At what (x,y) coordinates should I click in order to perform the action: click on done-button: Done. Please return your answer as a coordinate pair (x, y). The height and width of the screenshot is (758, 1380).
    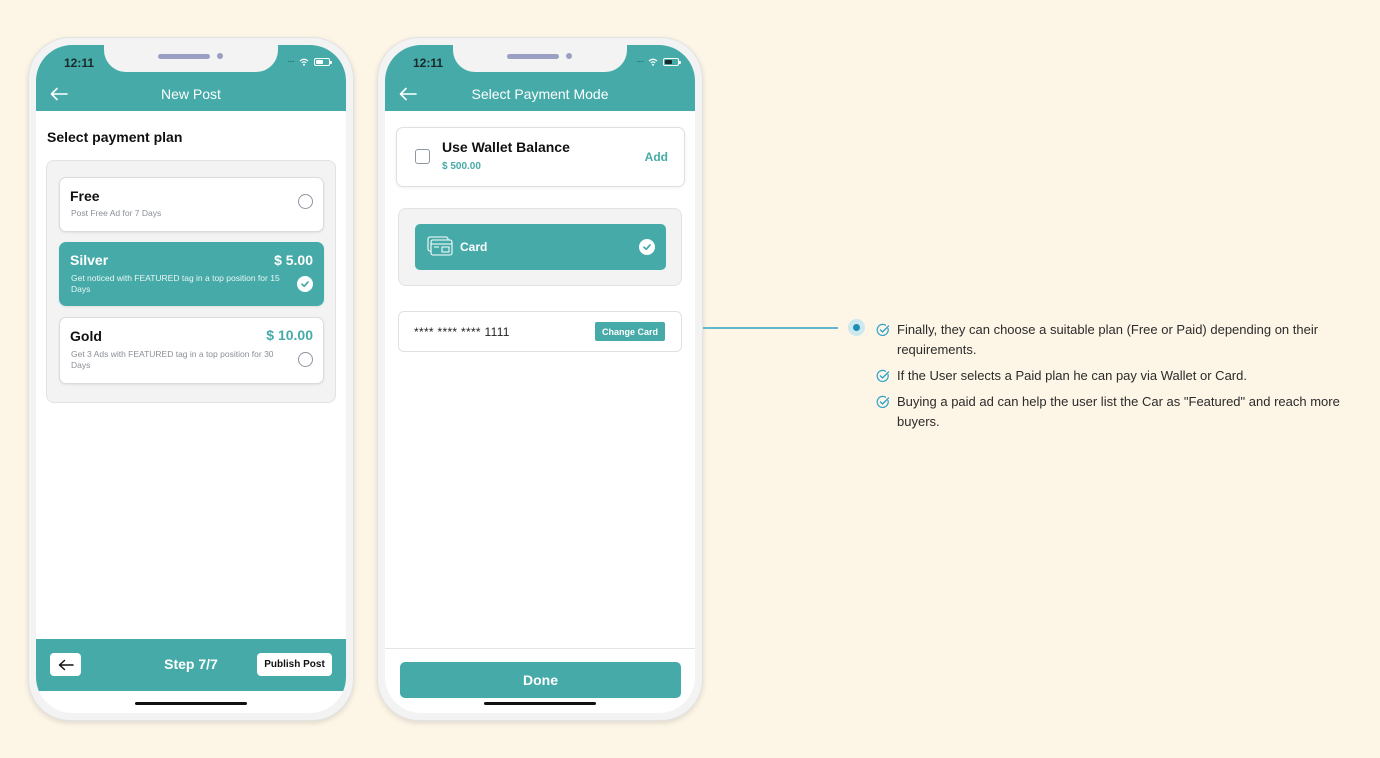
    Looking at the image, I should click on (540, 680).